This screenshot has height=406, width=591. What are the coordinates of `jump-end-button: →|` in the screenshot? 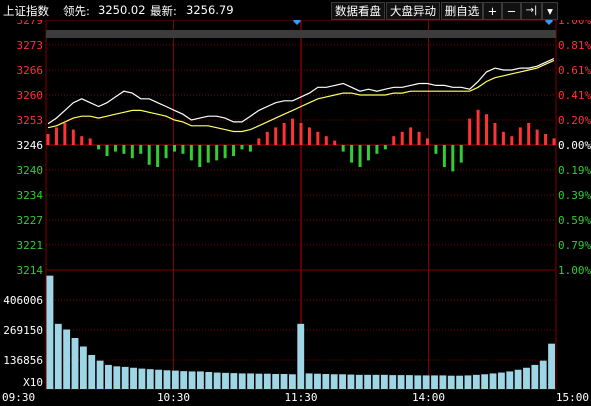 It's located at (531, 11).